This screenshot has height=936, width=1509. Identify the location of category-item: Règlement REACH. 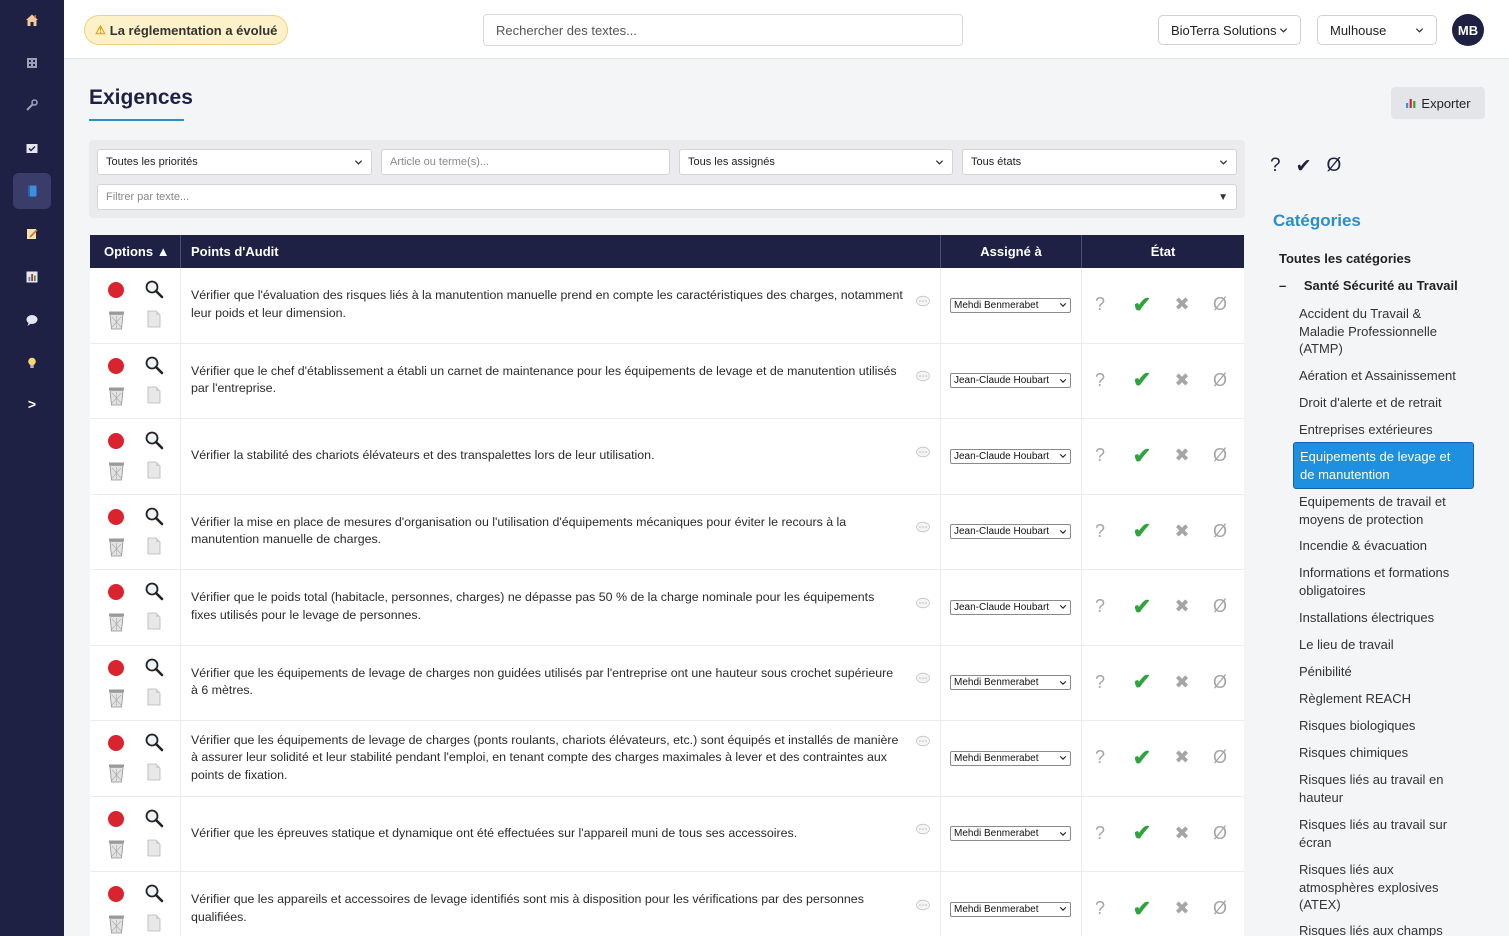
(1383, 699).